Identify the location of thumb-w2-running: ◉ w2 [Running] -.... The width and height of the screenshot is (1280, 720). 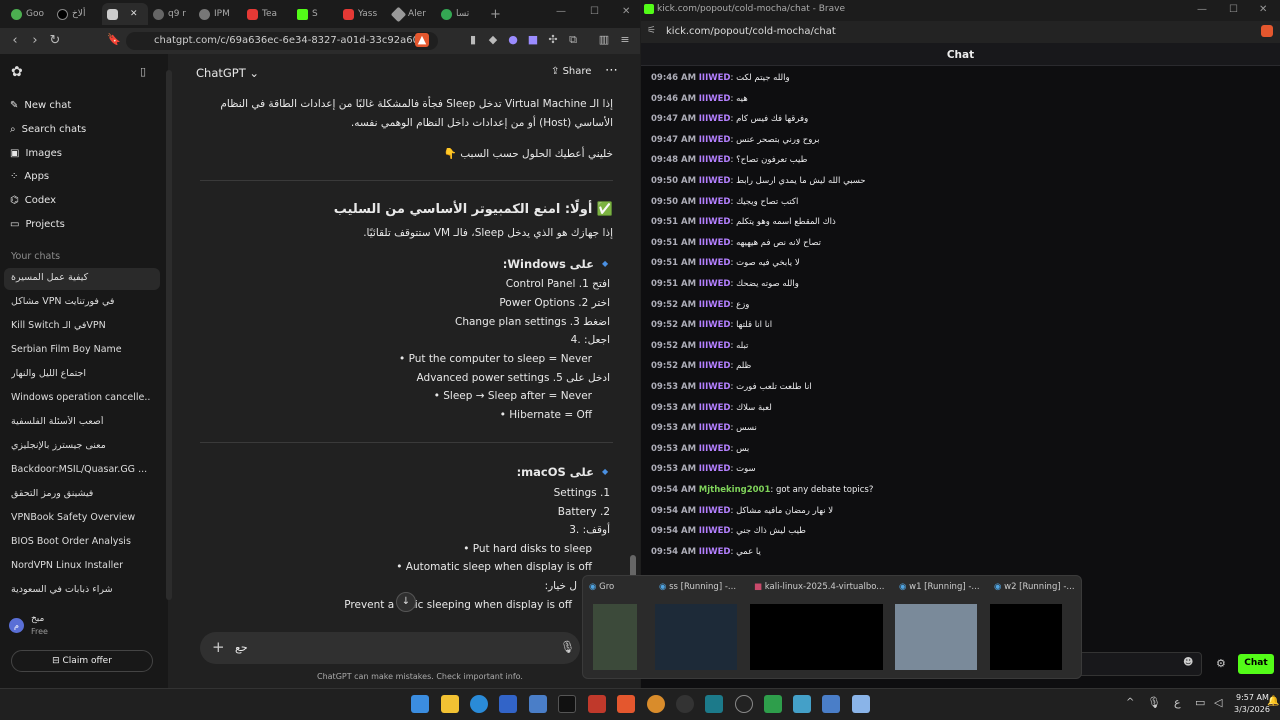
(1033, 628).